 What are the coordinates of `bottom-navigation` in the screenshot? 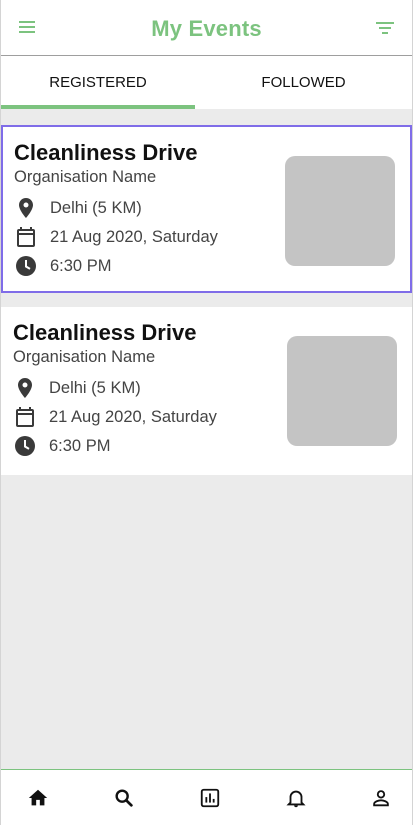 It's located at (206, 797).